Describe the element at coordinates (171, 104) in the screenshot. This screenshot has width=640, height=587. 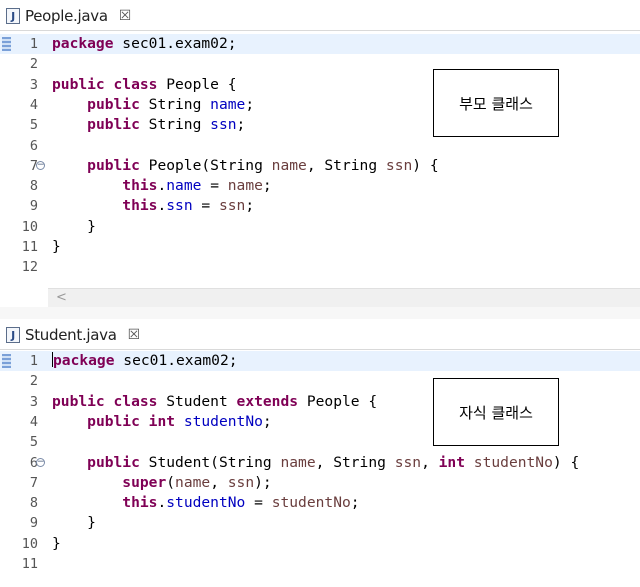
I see `code-text: public String name;` at that location.